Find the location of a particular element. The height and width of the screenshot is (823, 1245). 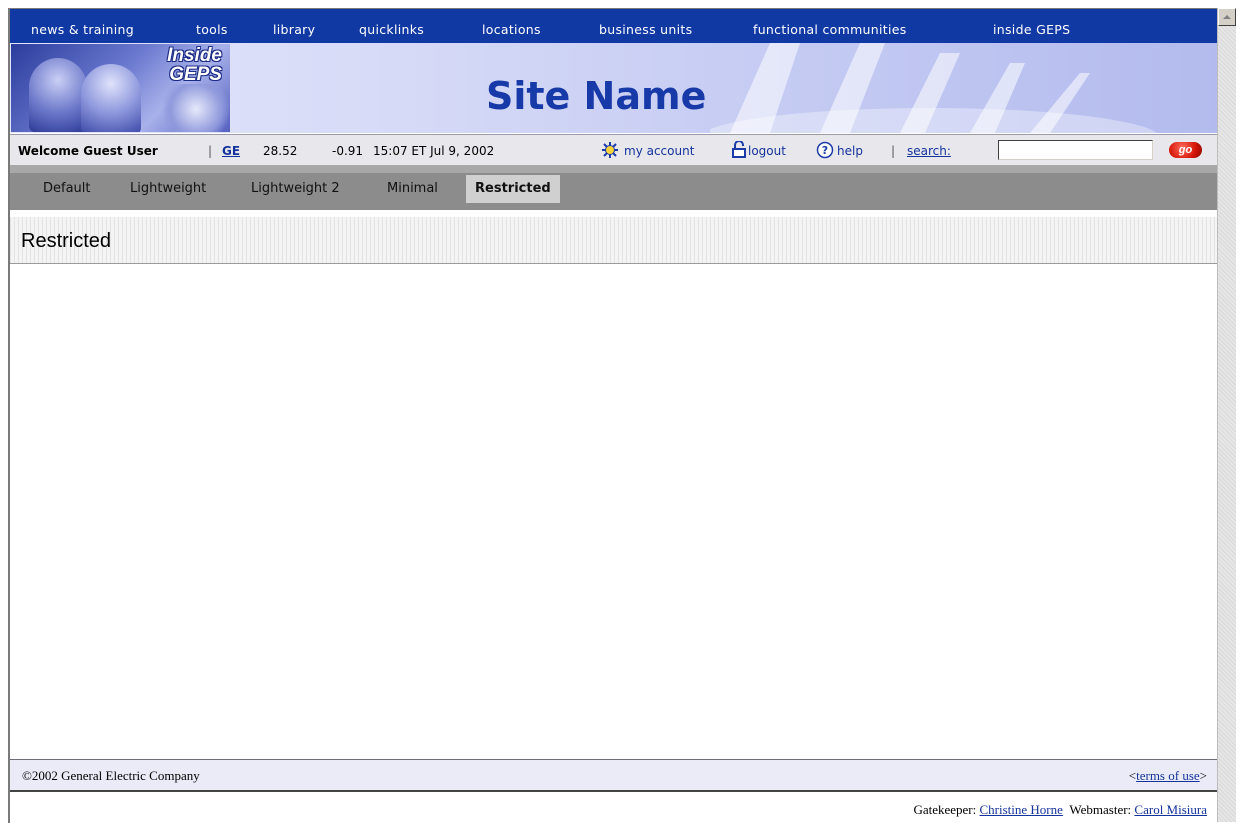

stock-timestamp: 15:07 ET Jul 9, 2002 is located at coordinates (434, 151).